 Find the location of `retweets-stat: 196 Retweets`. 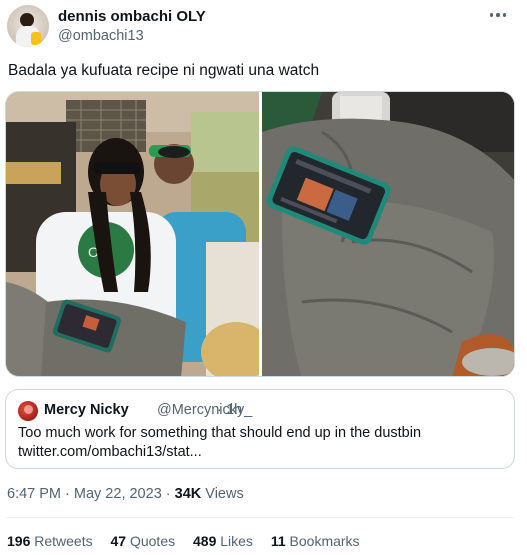

retweets-stat: 196 Retweets is located at coordinates (50, 541).